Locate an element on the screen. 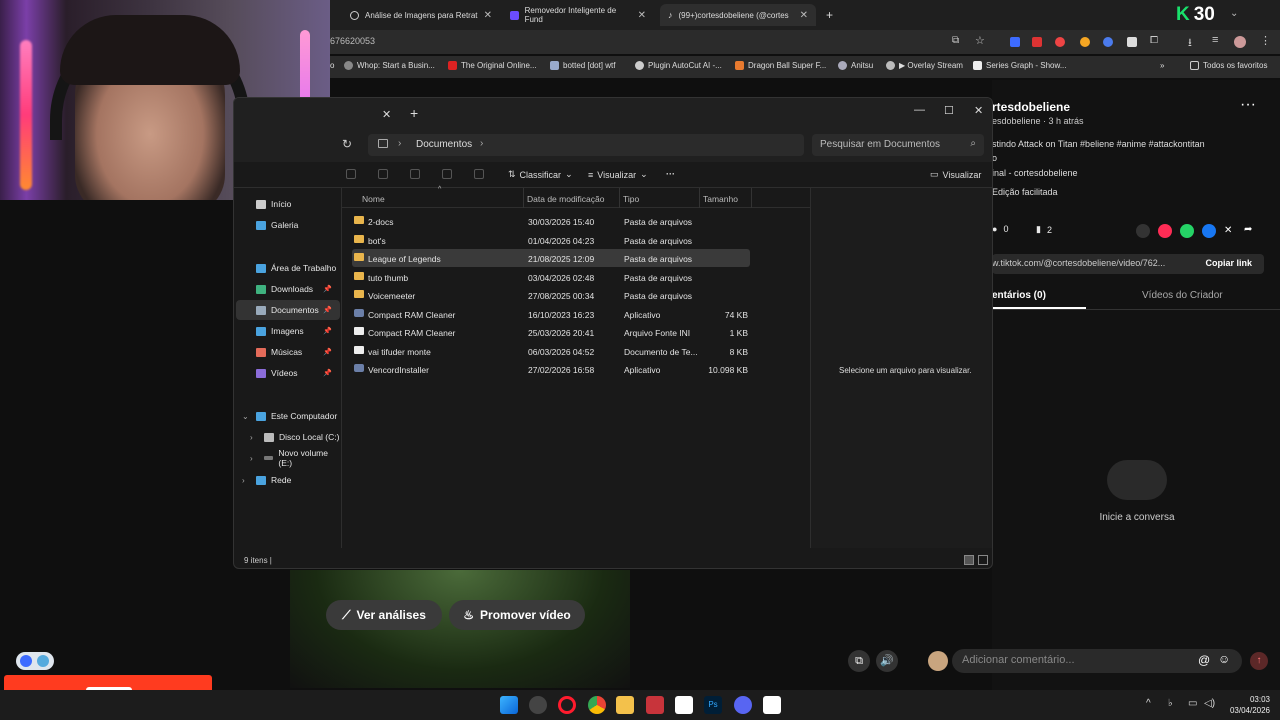  network-icon: ▭ is located at coordinates (1192, 703).